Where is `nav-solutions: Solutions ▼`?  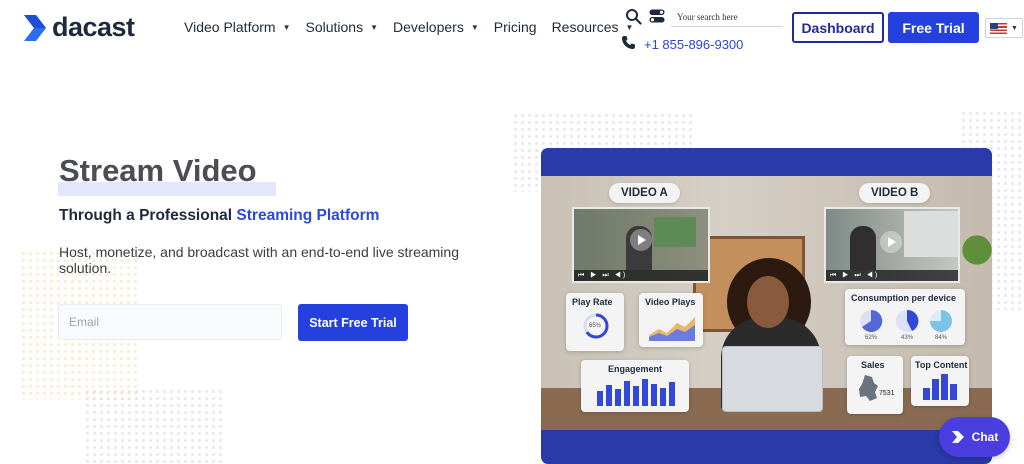 nav-solutions: Solutions ▼ is located at coordinates (342, 27).